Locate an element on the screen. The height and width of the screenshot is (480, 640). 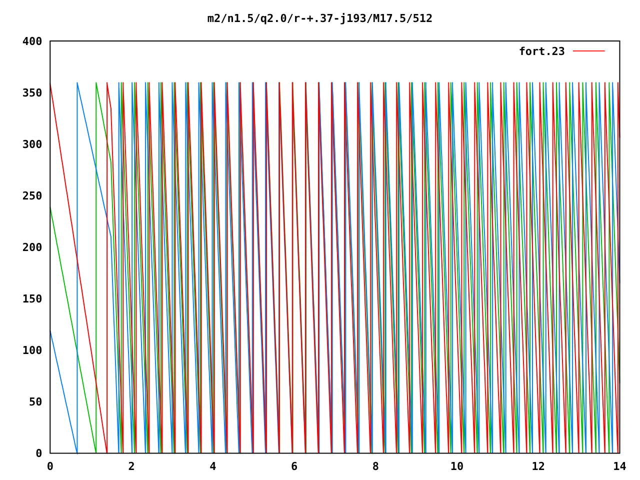
y-tick-label: 400 is located at coordinates (32, 42).